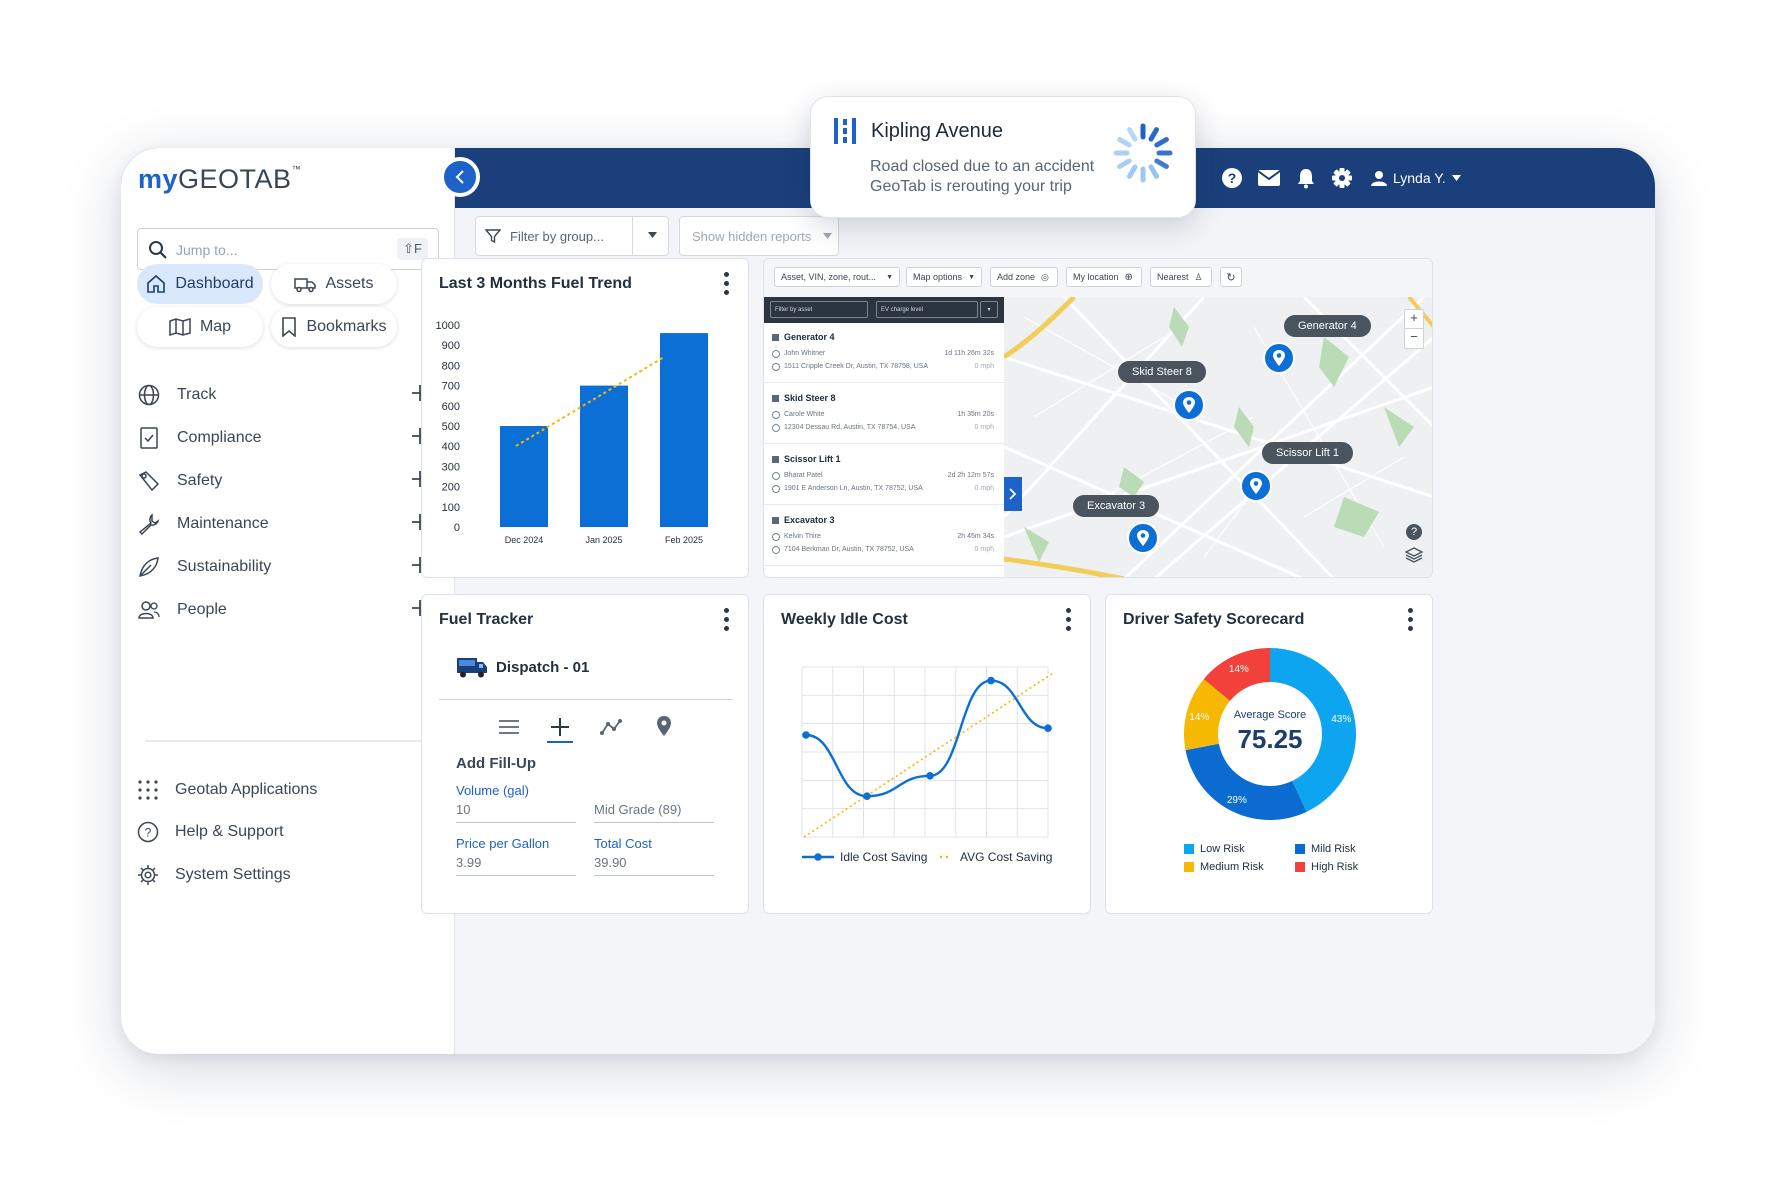 The height and width of the screenshot is (1200, 1776). Describe the element at coordinates (451, 488) in the screenshot. I see `y-tick-label: 200` at that location.